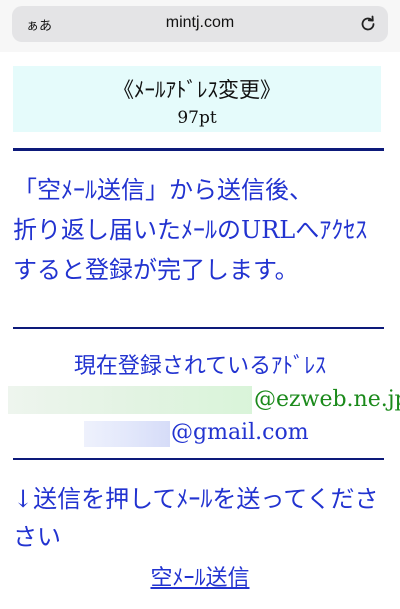 The height and width of the screenshot is (609, 400). Describe the element at coordinates (127, 434) in the screenshot. I see `redacted-gmail-address` at that location.